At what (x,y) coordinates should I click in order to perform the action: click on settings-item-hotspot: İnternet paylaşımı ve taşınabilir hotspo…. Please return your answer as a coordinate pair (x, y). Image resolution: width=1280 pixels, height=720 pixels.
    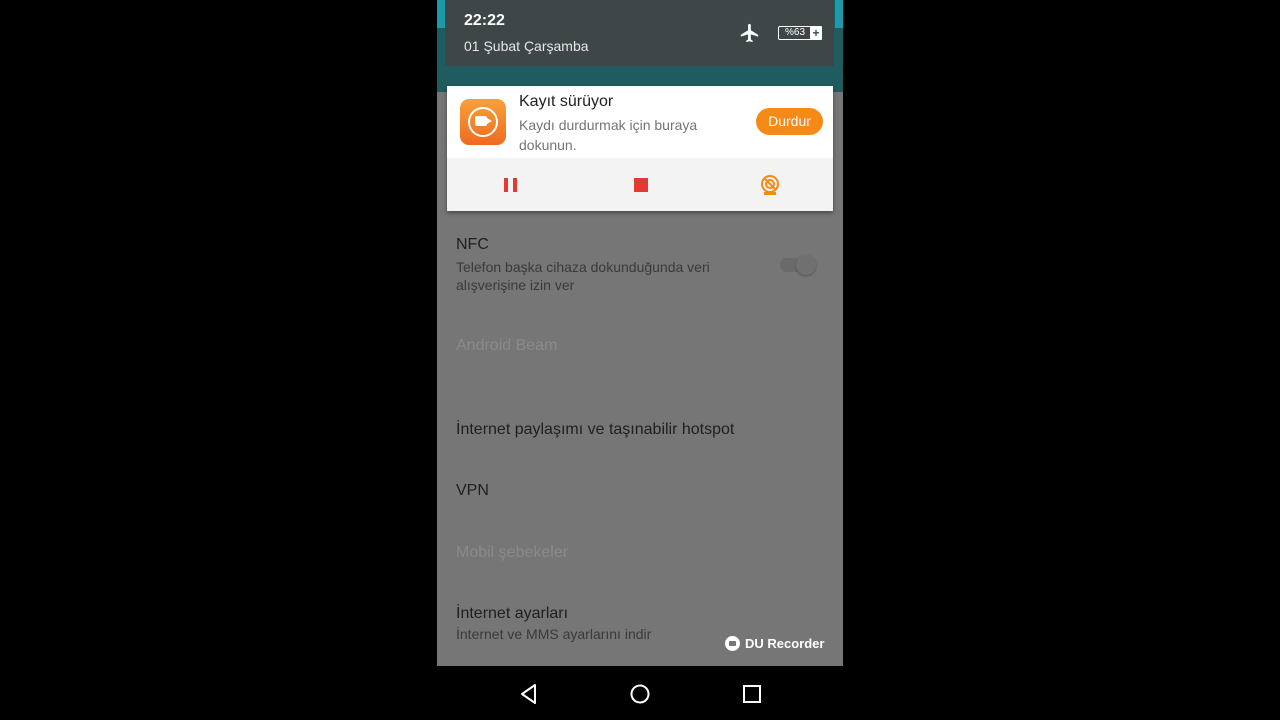
    Looking at the image, I should click on (595, 430).